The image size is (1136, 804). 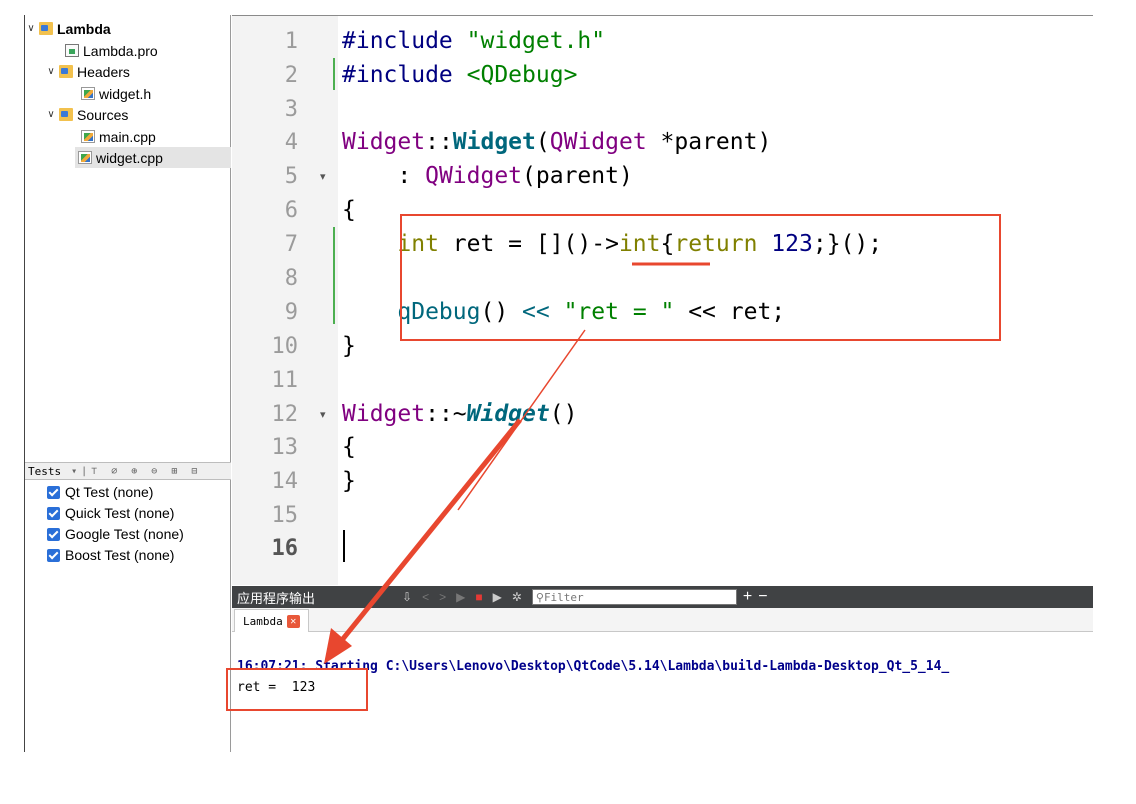 I want to click on arrow-shaft, so click(x=431, y=530).